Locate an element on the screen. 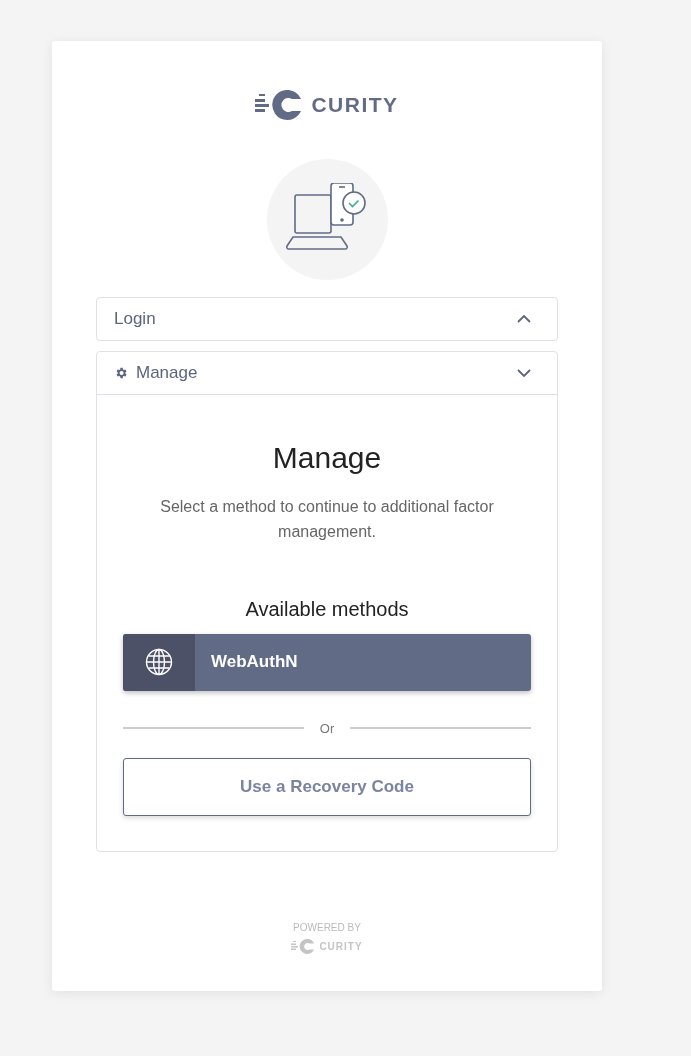 The image size is (691, 1056). footer-logo-text: CURITY is located at coordinates (341, 947).